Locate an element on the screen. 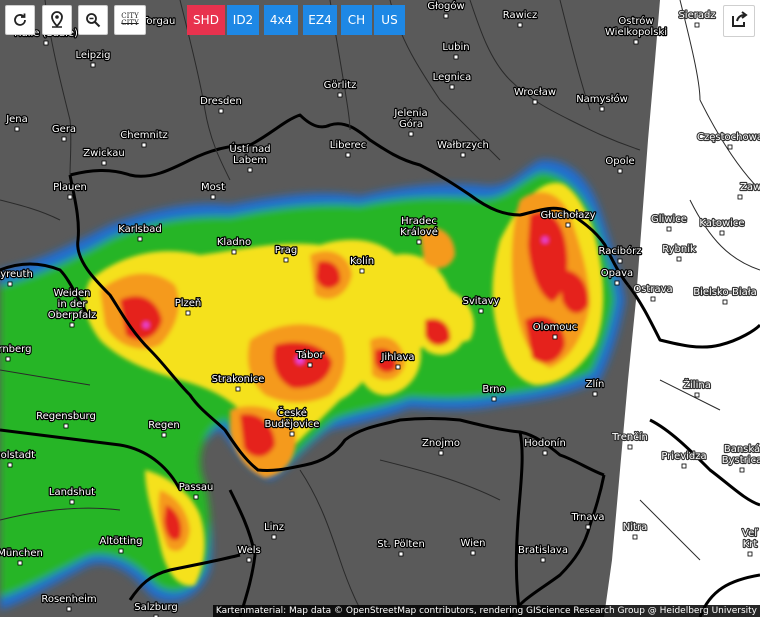  city-label: Regensburg is located at coordinates (66, 416).